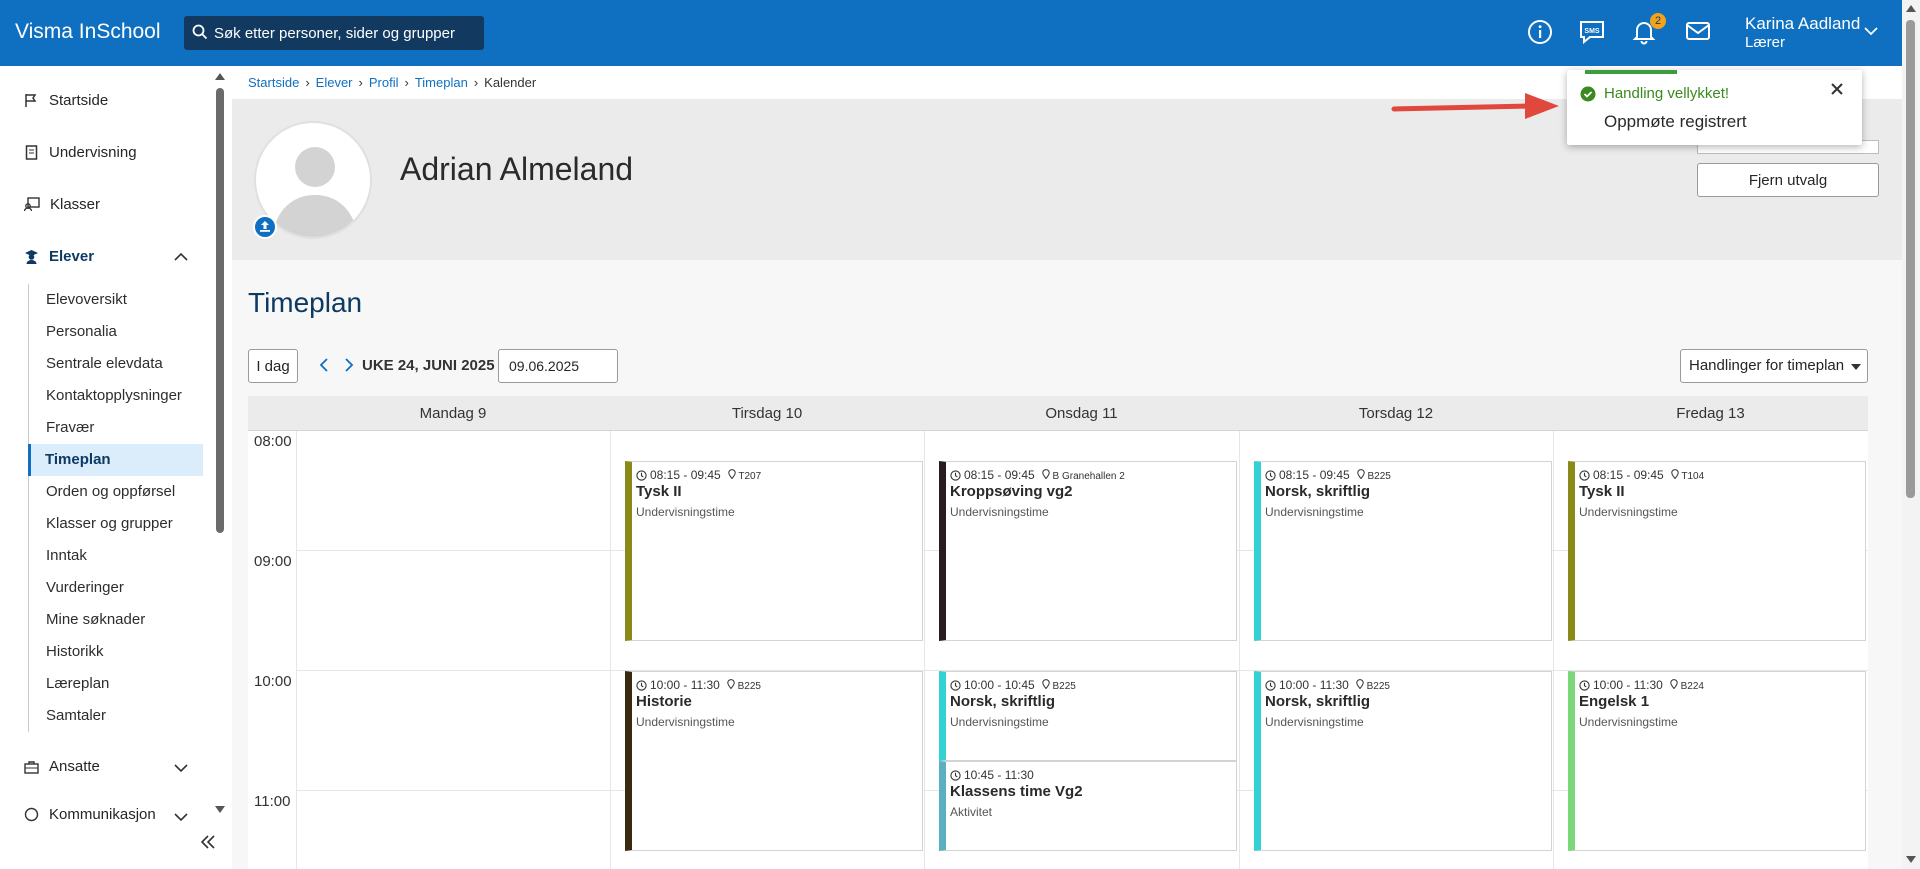 The width and height of the screenshot is (1920, 869). I want to click on search-input, so click(345, 33).